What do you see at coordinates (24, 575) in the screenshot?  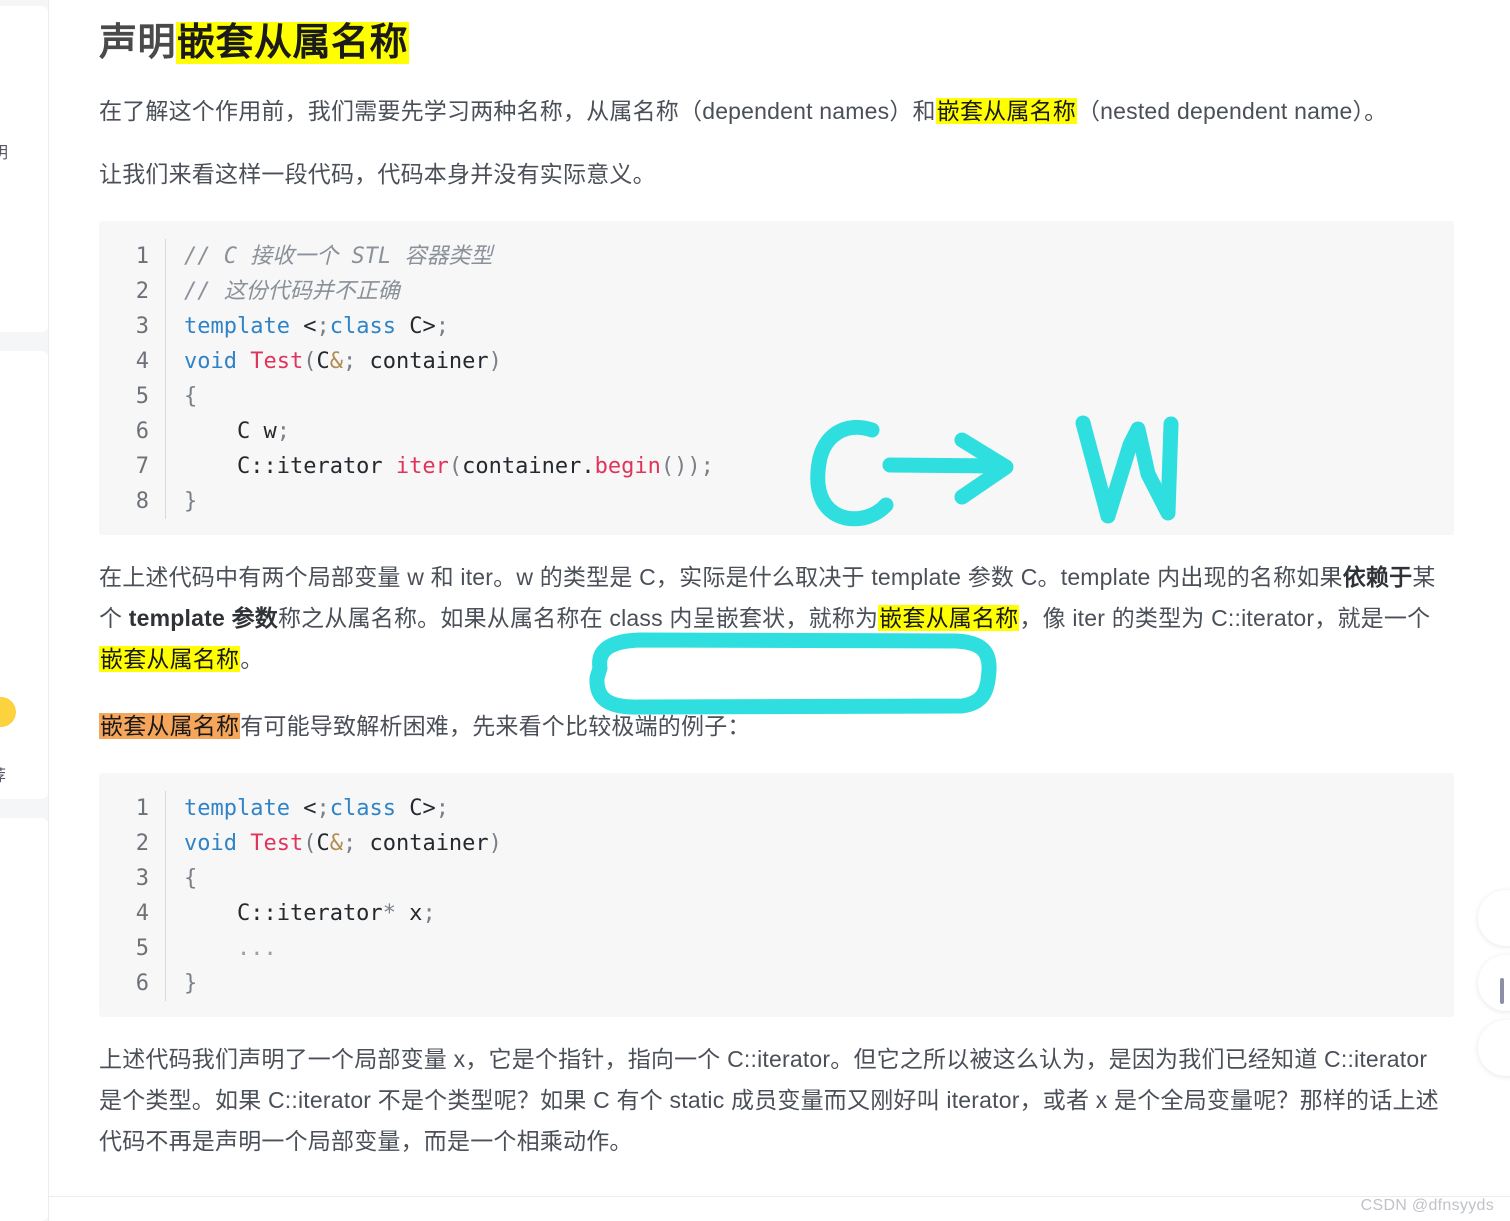 I see `sidebar-card-middle` at bounding box center [24, 575].